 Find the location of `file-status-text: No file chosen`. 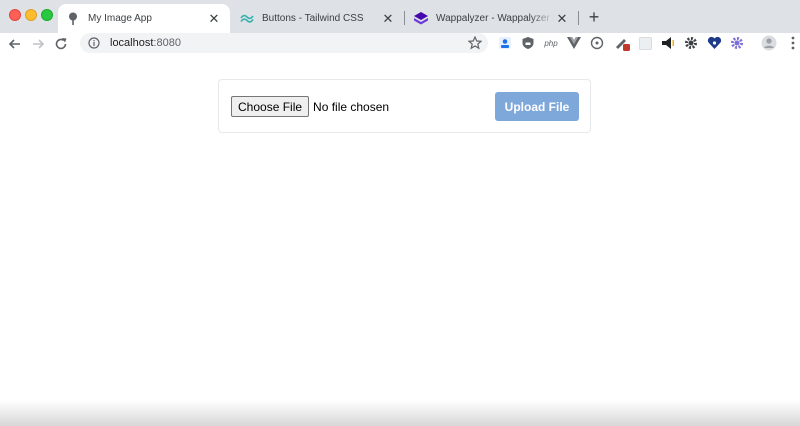

file-status-text: No file chosen is located at coordinates (351, 106).